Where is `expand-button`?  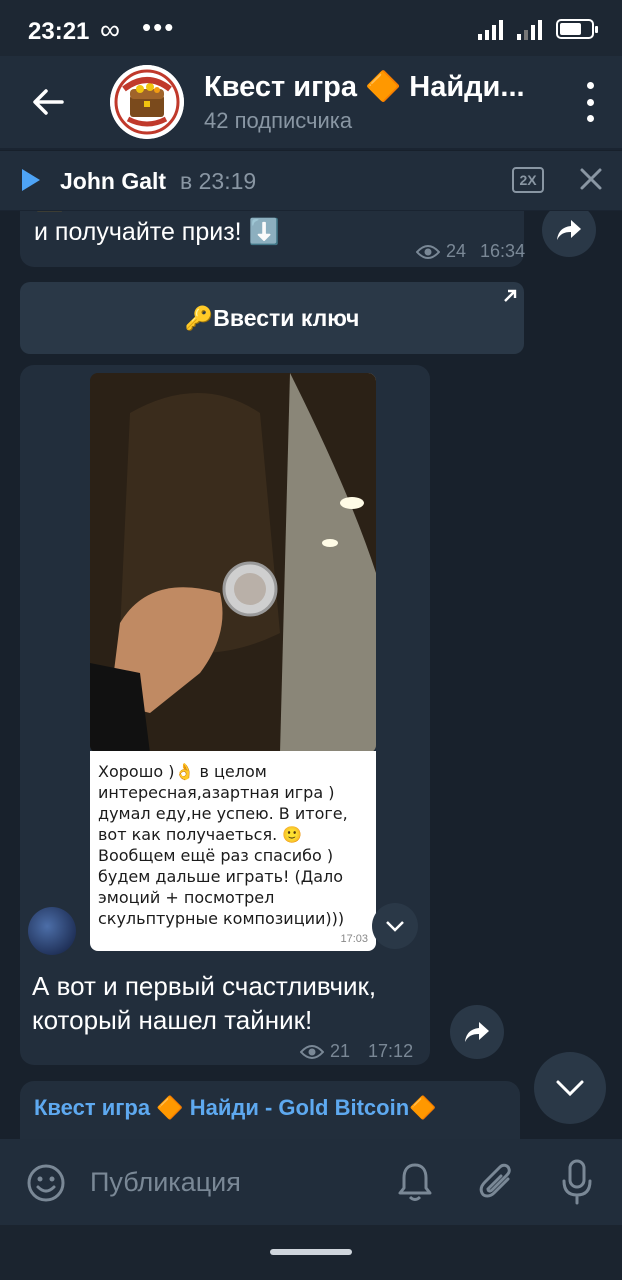
expand-button is located at coordinates (395, 926).